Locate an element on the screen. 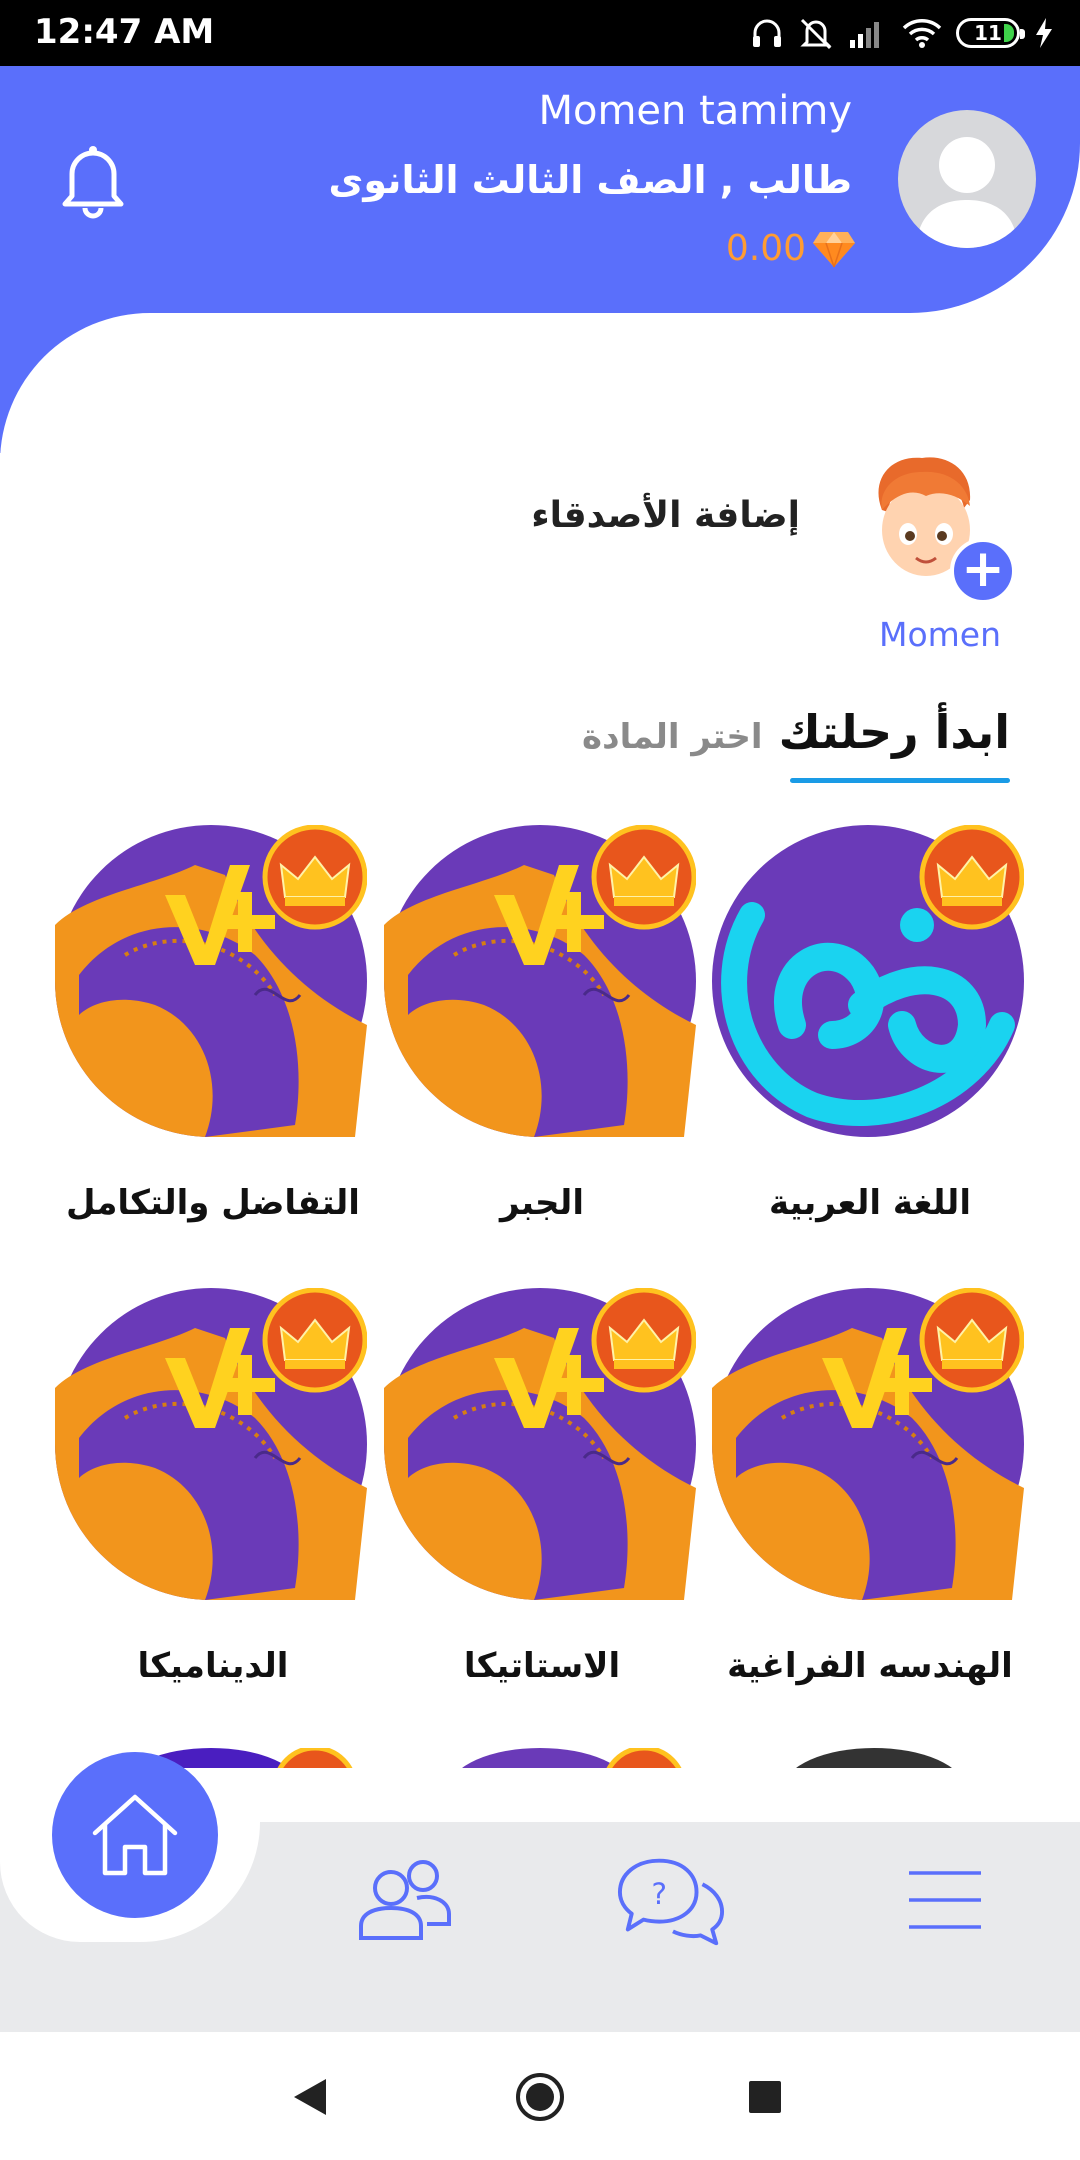 Image resolution: width=1080 pixels, height=2160 pixels. system-home-button is located at coordinates (540, 2097).